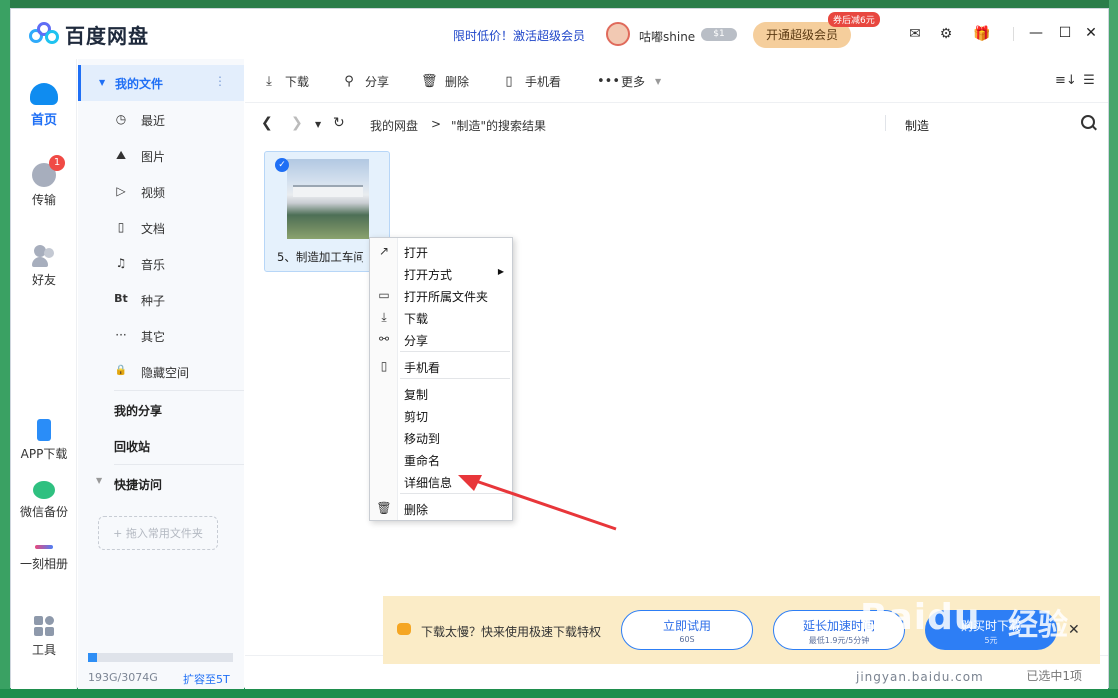 This screenshot has width=1118, height=698. Describe the element at coordinates (43, 650) in the screenshot. I see `nav-tools-label: 工具` at that location.